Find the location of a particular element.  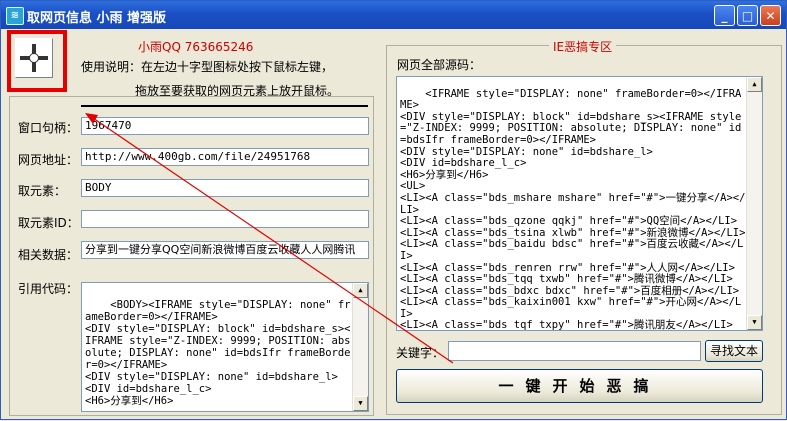

element-label: 取元素： is located at coordinates (42, 191).